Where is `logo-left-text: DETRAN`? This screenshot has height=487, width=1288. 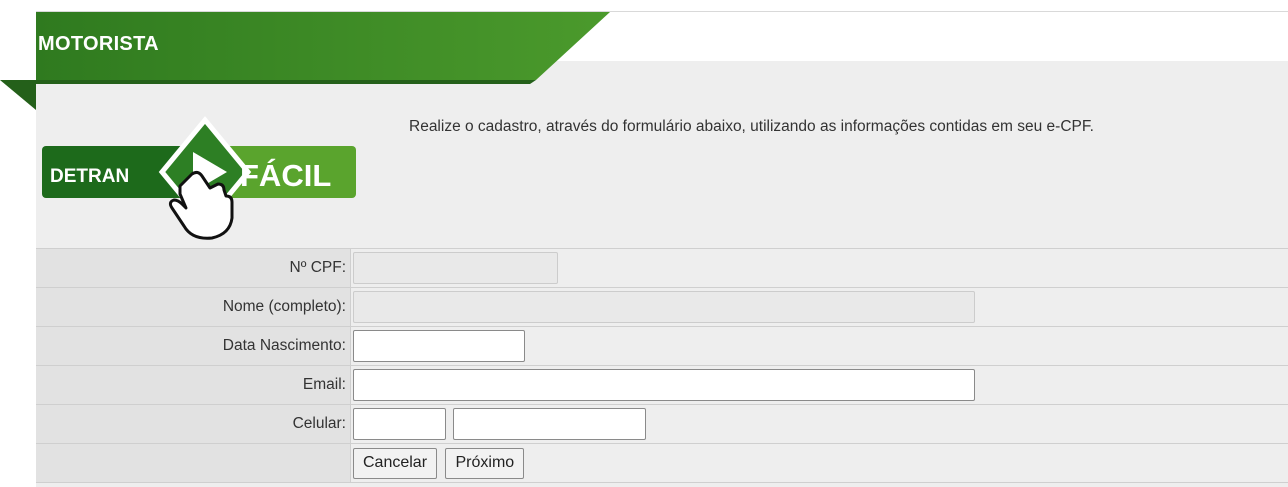
logo-left-text: DETRAN is located at coordinates (89, 176).